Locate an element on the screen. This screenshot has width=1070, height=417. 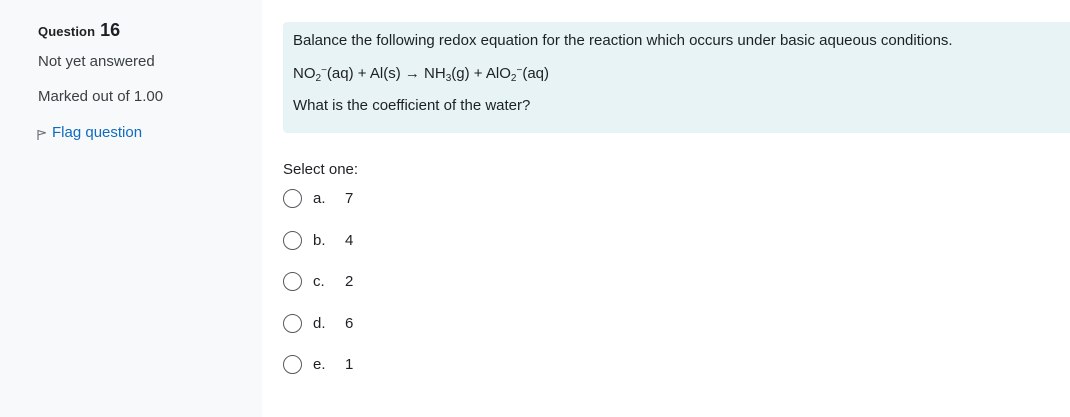
option-letter: c. is located at coordinates (319, 281).